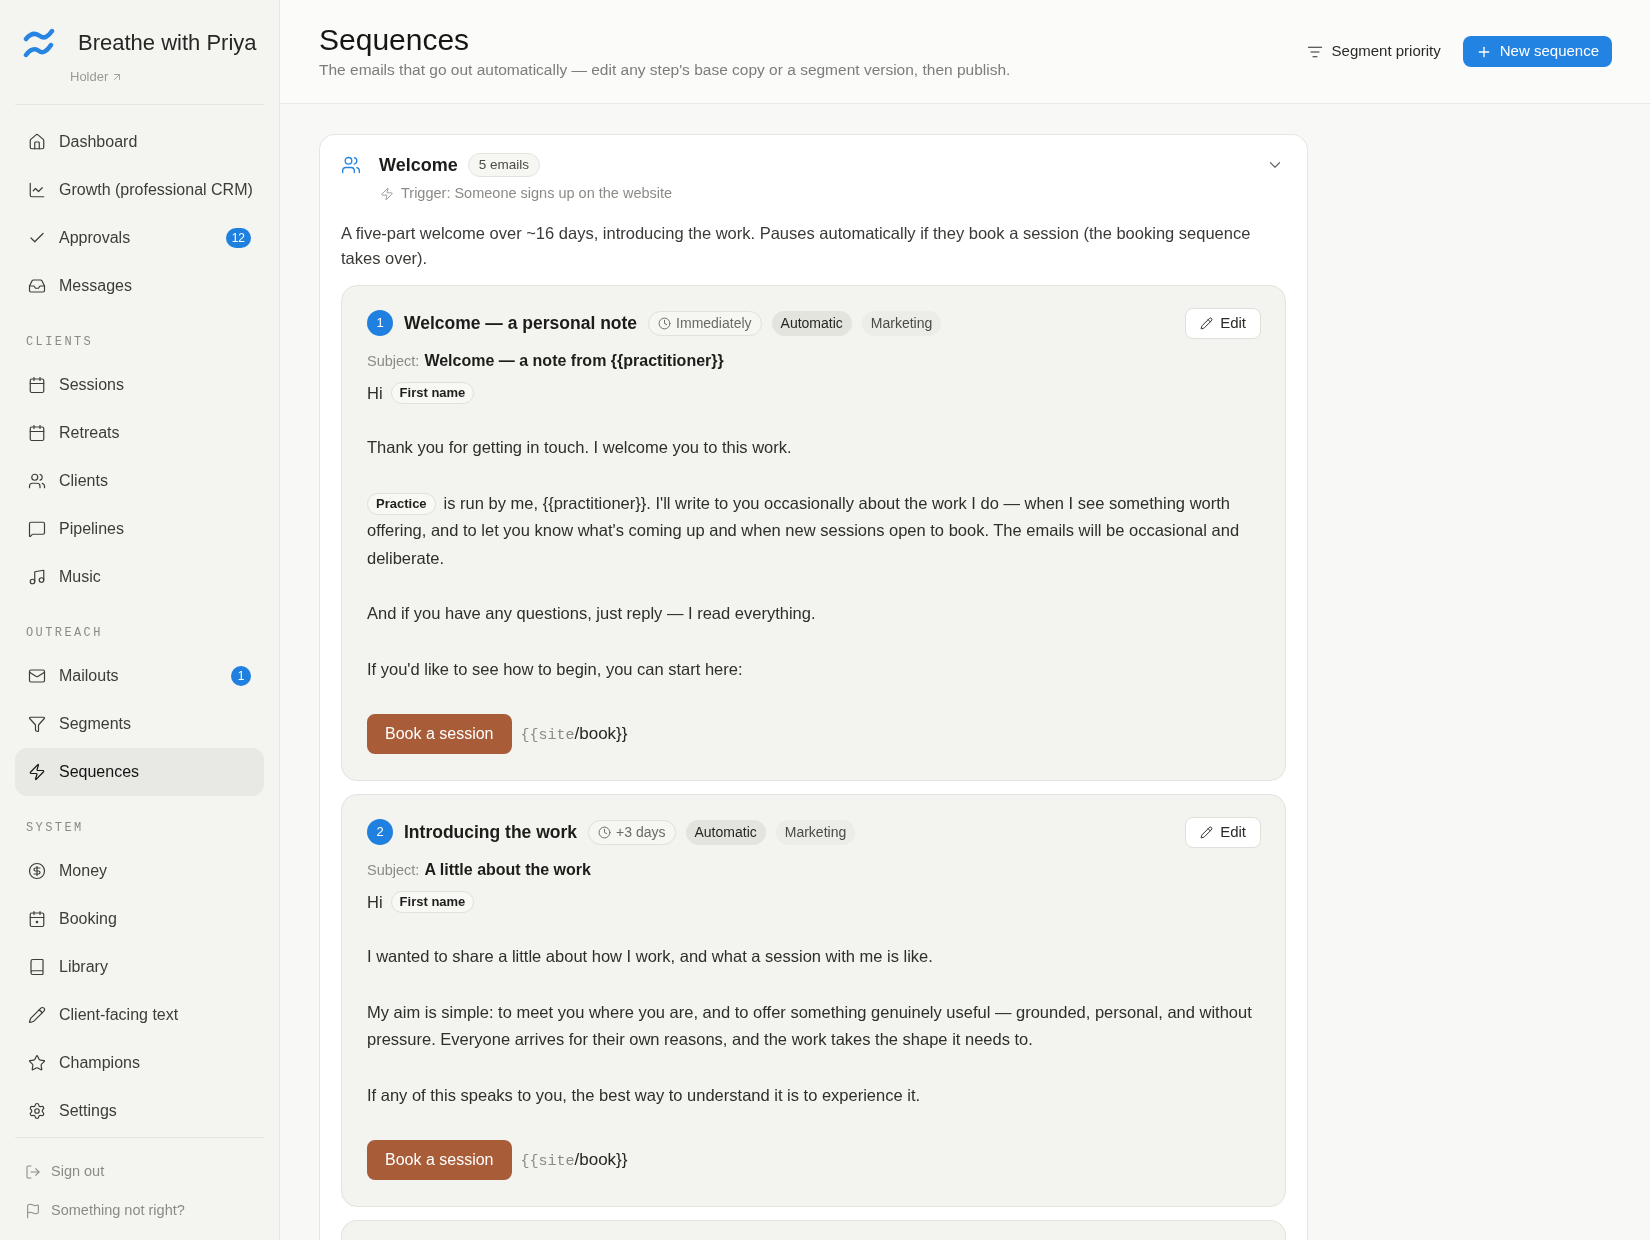  Describe the element at coordinates (139, 433) in the screenshot. I see `sidebar-item: Retreats` at that location.